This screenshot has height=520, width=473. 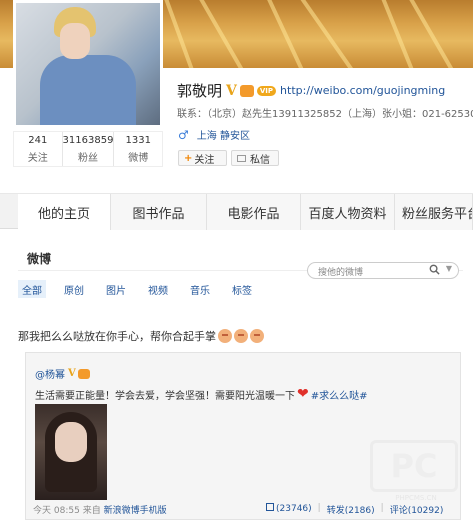 I want to click on follow-button: + 关注, so click(x=202, y=158).